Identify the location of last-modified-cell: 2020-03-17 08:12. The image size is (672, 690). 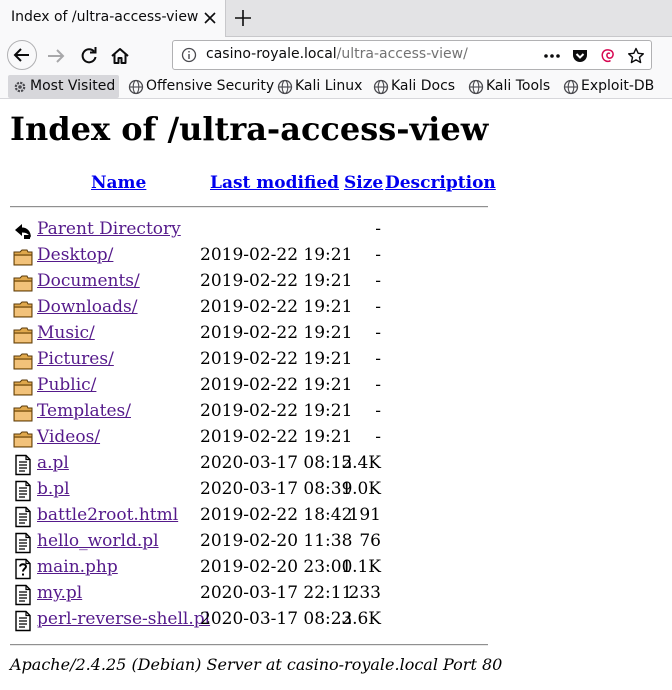
(276, 463).